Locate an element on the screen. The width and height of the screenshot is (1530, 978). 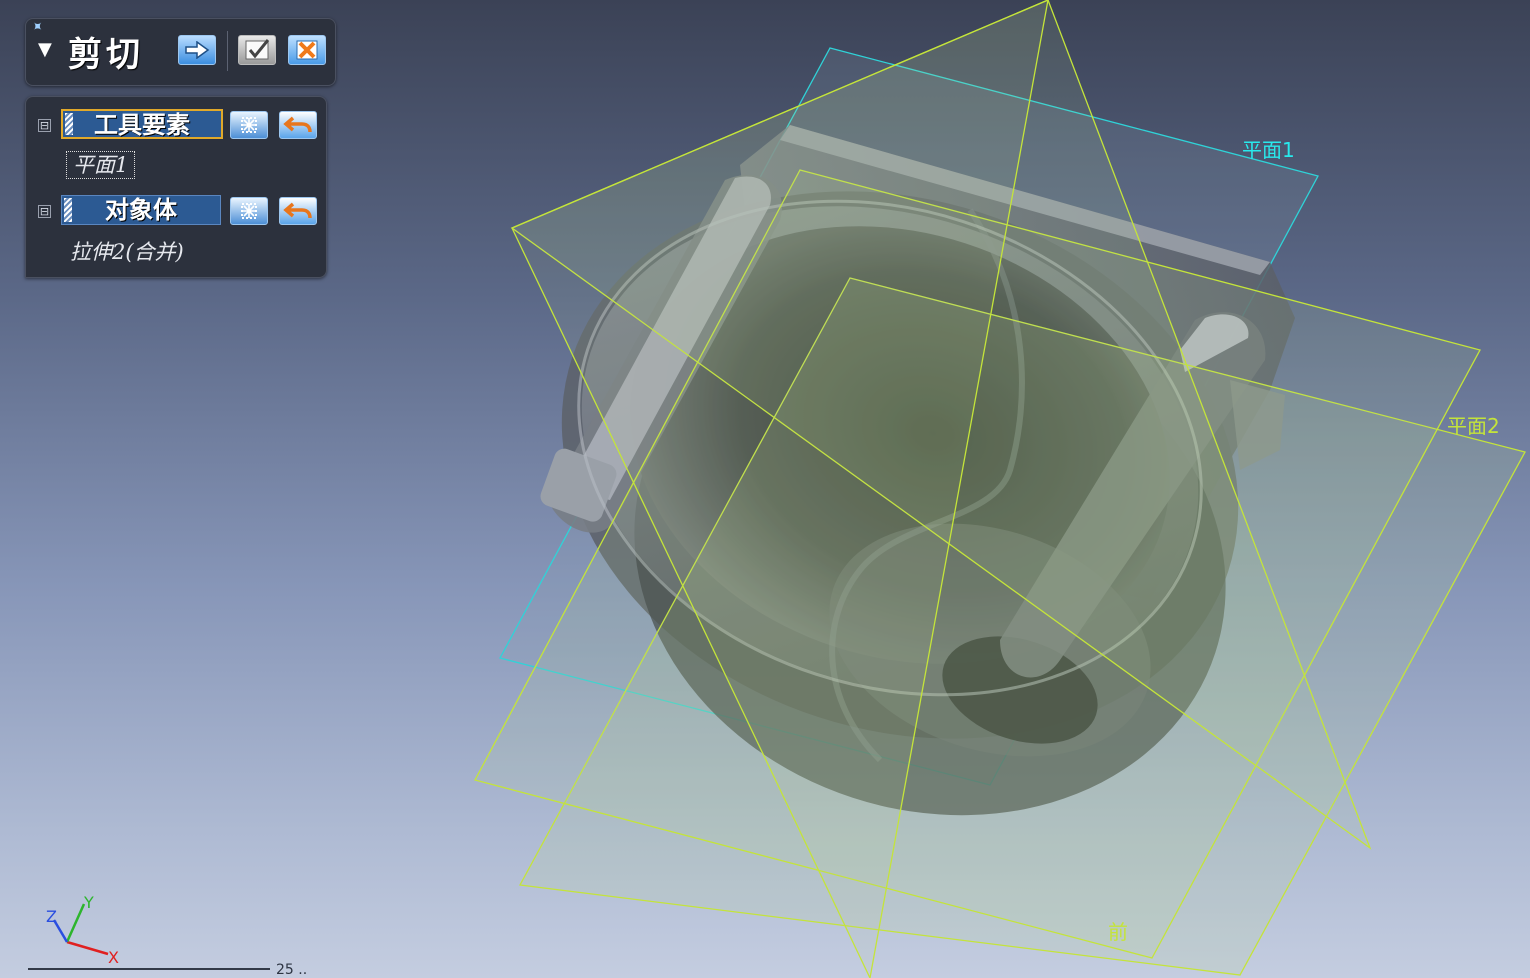
triangle-down-icon: ▼ is located at coordinates (45, 49).